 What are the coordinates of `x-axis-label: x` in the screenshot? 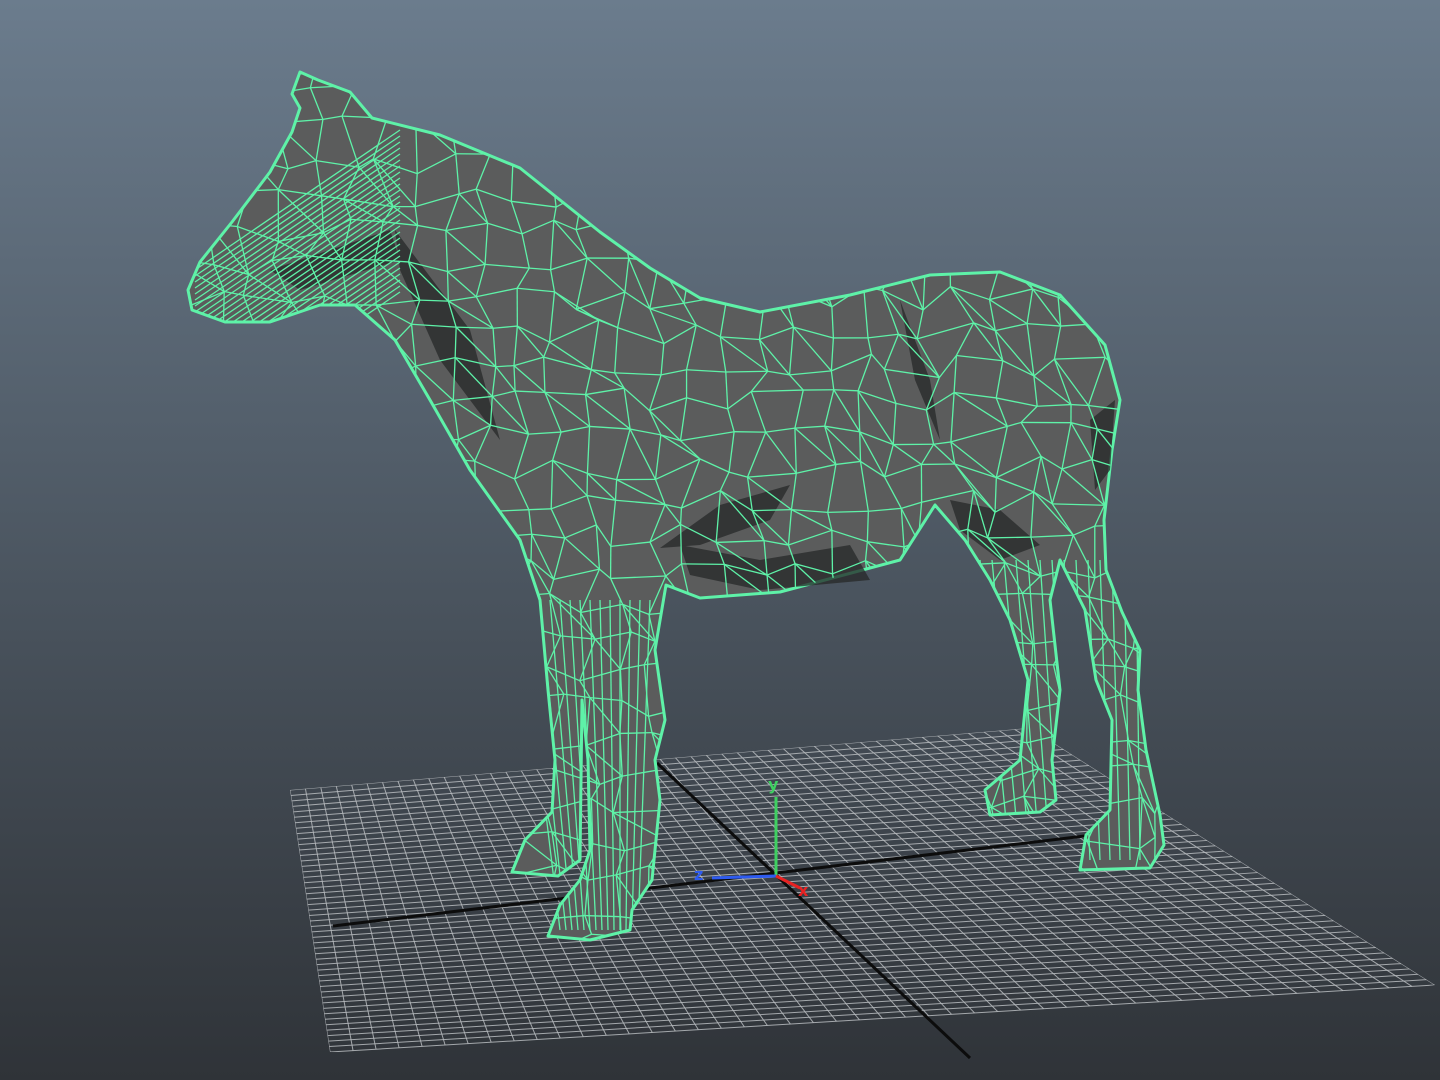 It's located at (803, 890).